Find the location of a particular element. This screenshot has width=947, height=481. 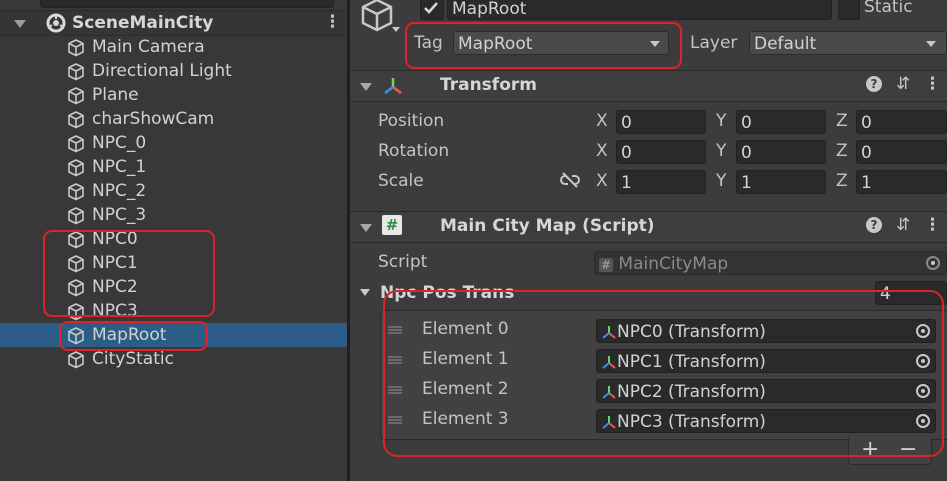

transform-title: Transform is located at coordinates (488, 85).